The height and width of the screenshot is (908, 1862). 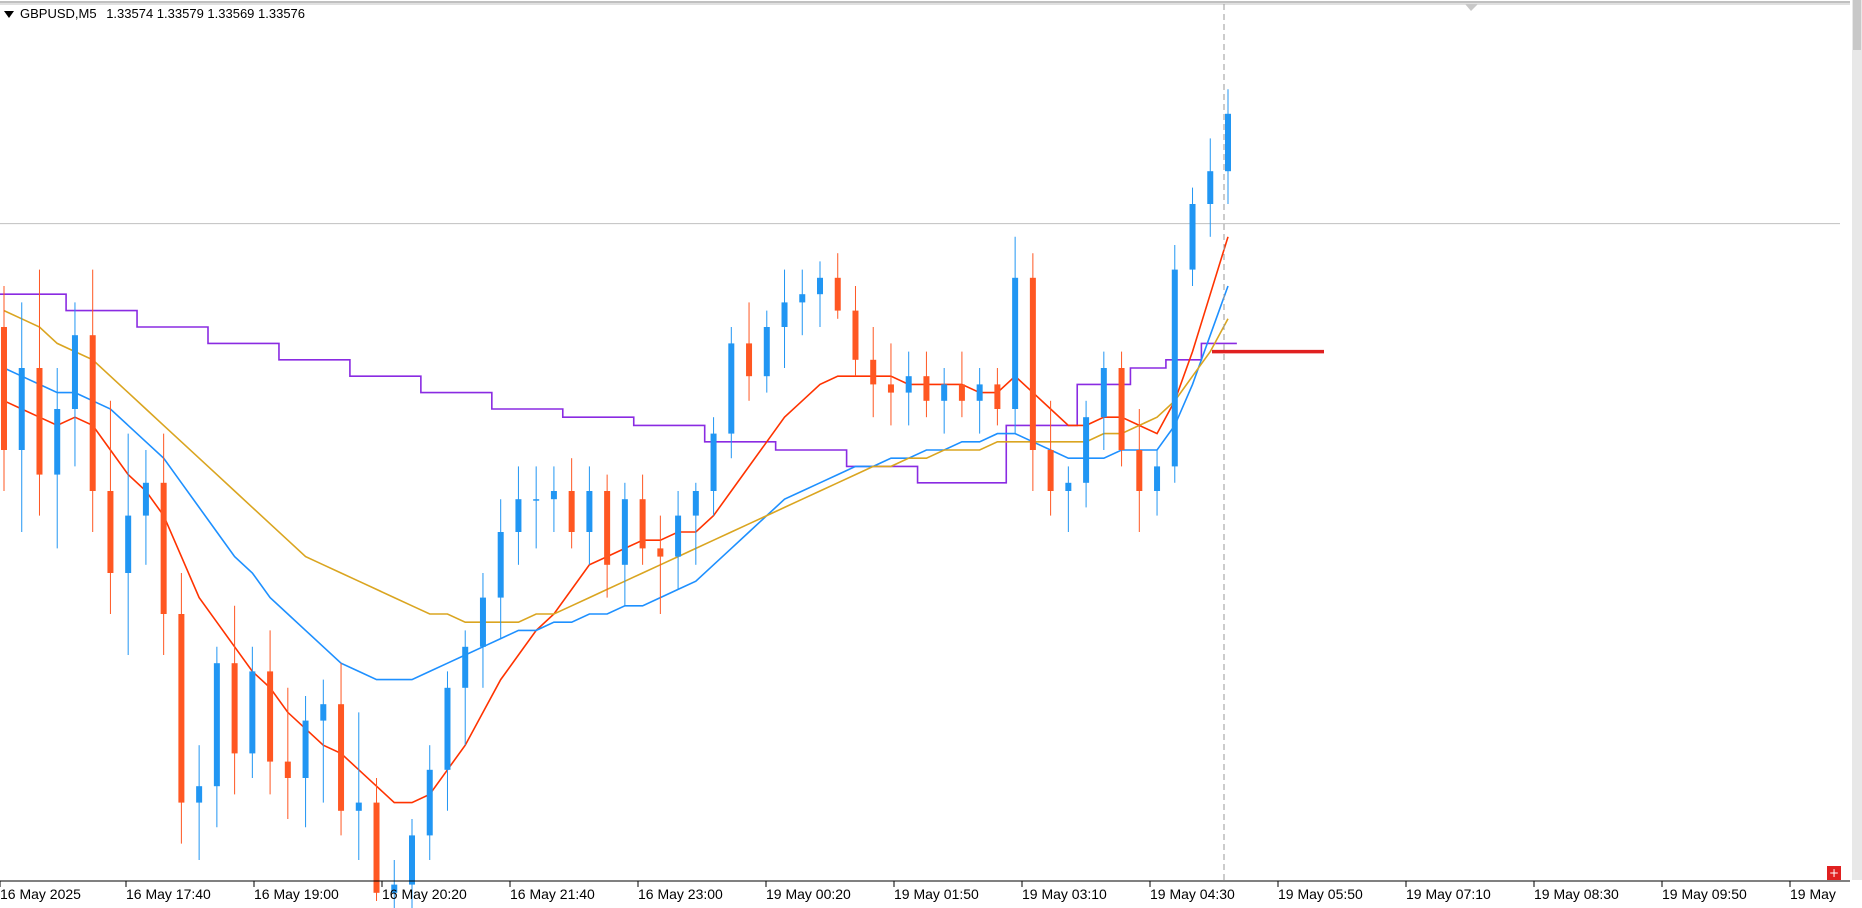 What do you see at coordinates (1704, 894) in the screenshot?
I see `time-label: 19 May 09:50` at bounding box center [1704, 894].